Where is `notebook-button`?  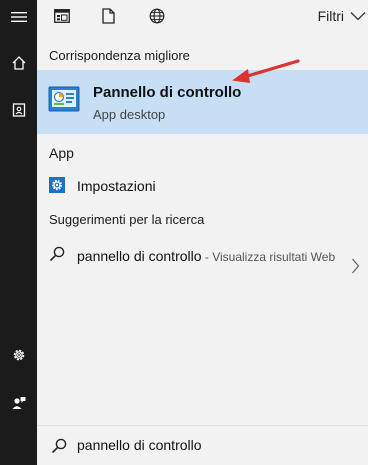
notebook-button is located at coordinates (18, 110).